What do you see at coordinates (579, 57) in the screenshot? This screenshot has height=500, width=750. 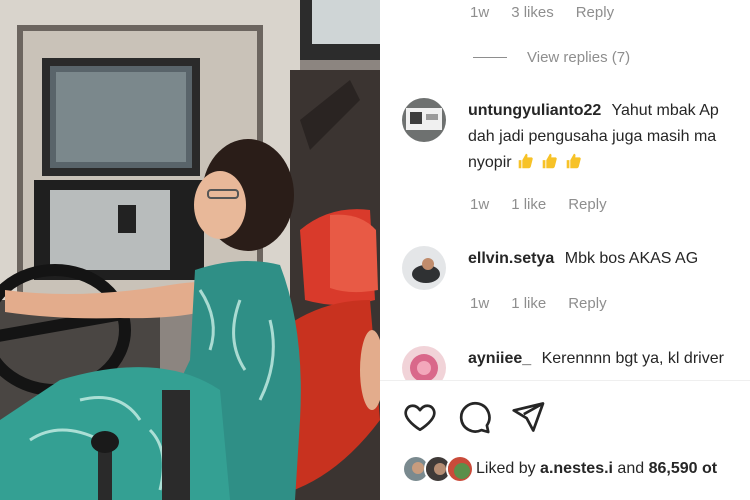 I see `view-replies-label: View replies (7)` at bounding box center [579, 57].